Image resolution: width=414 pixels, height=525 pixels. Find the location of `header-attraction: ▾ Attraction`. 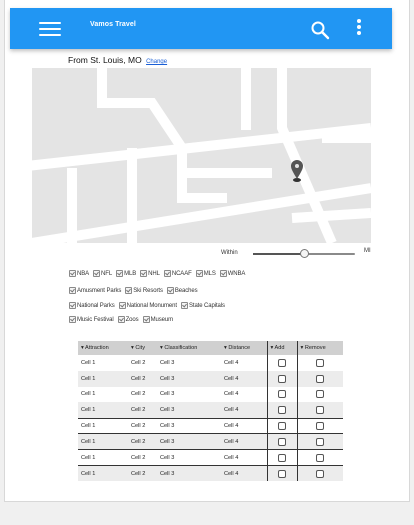

header-attraction: ▾ Attraction is located at coordinates (103, 348).